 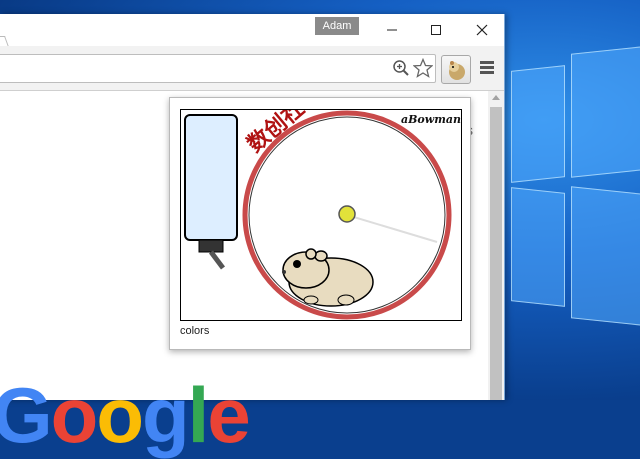 I want to click on hamster-icon, so click(x=328, y=277).